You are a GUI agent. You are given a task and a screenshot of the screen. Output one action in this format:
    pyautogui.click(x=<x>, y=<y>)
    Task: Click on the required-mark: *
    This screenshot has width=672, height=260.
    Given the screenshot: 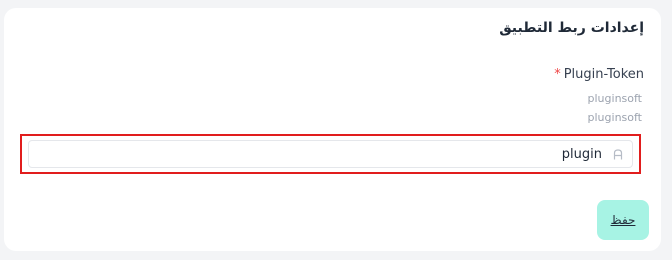 What is the action you would take?
    pyautogui.click(x=557, y=74)
    